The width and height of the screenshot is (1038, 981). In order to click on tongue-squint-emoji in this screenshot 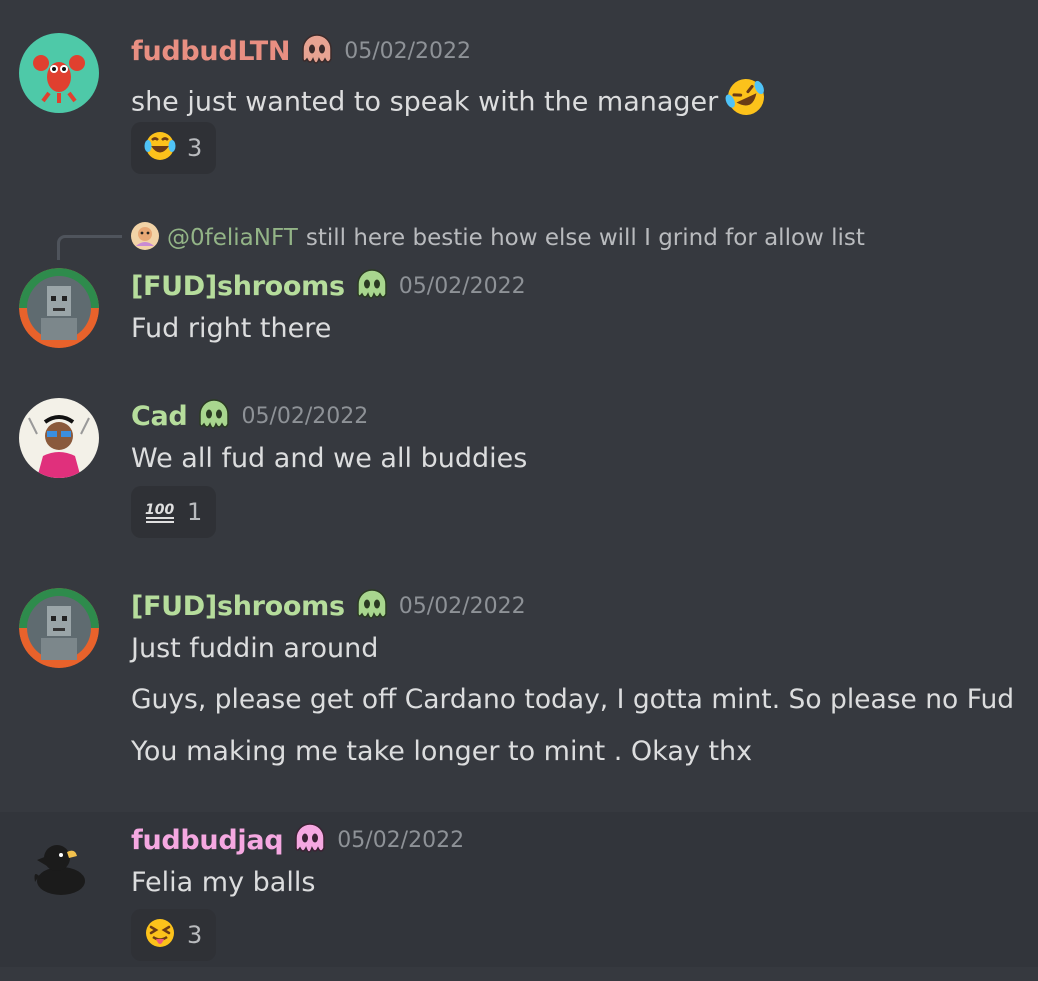, I will do `click(160, 935)`.